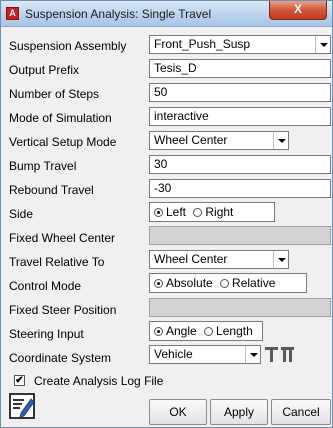  What do you see at coordinates (205, 354) in the screenshot?
I see `coordinate-system-combo: Vehicle` at bounding box center [205, 354].